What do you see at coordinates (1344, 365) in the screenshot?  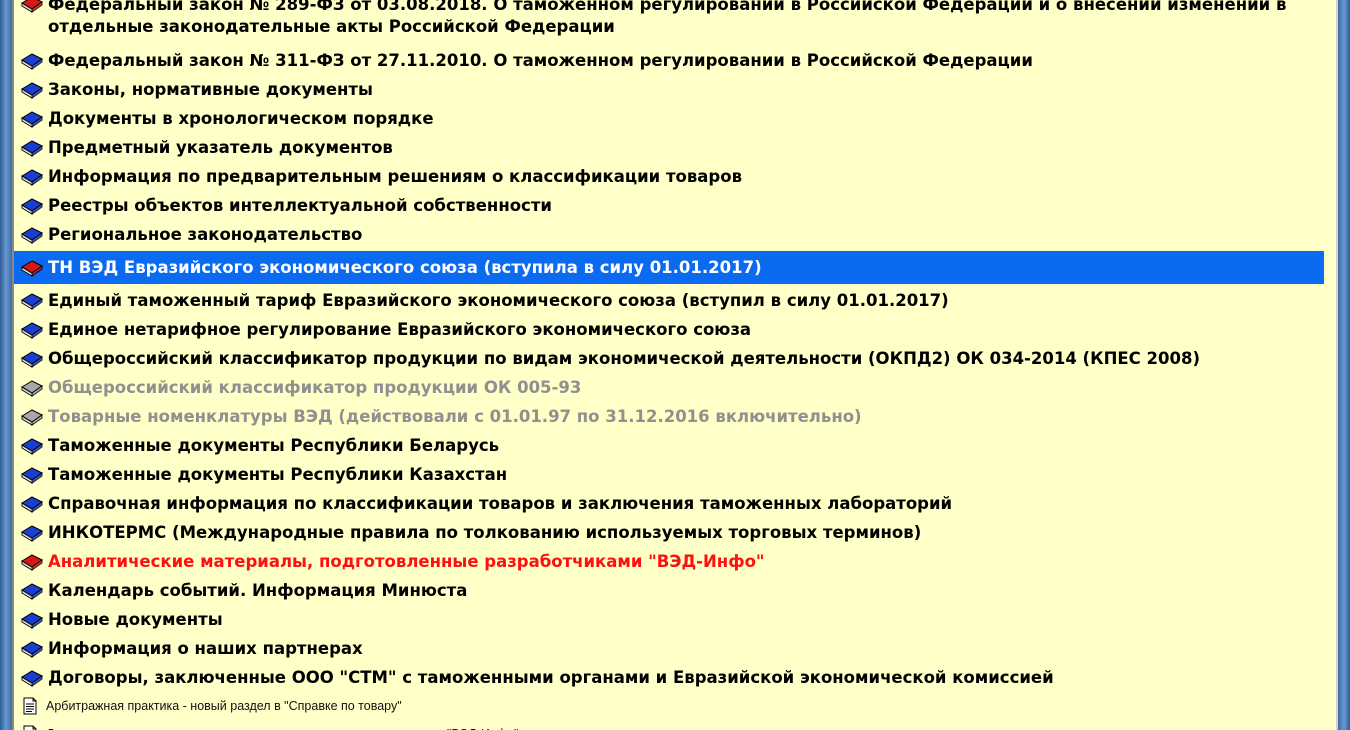 I see `window-frame-right` at bounding box center [1344, 365].